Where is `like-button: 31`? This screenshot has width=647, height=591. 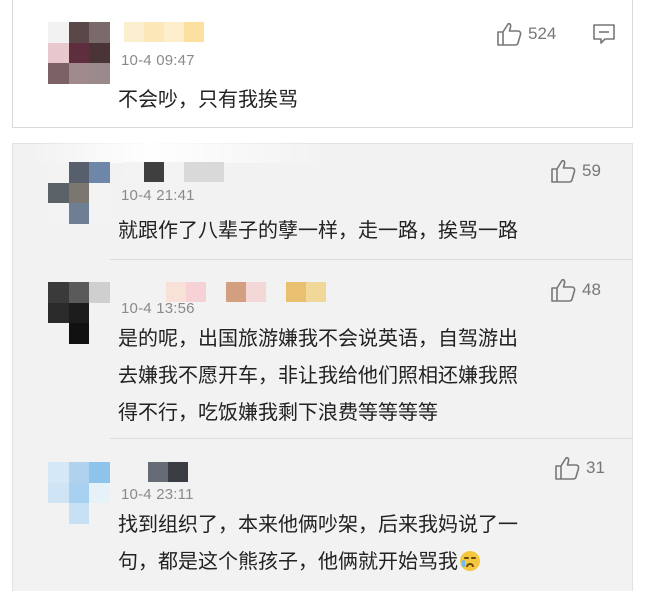
like-button: 31 is located at coordinates (579, 468).